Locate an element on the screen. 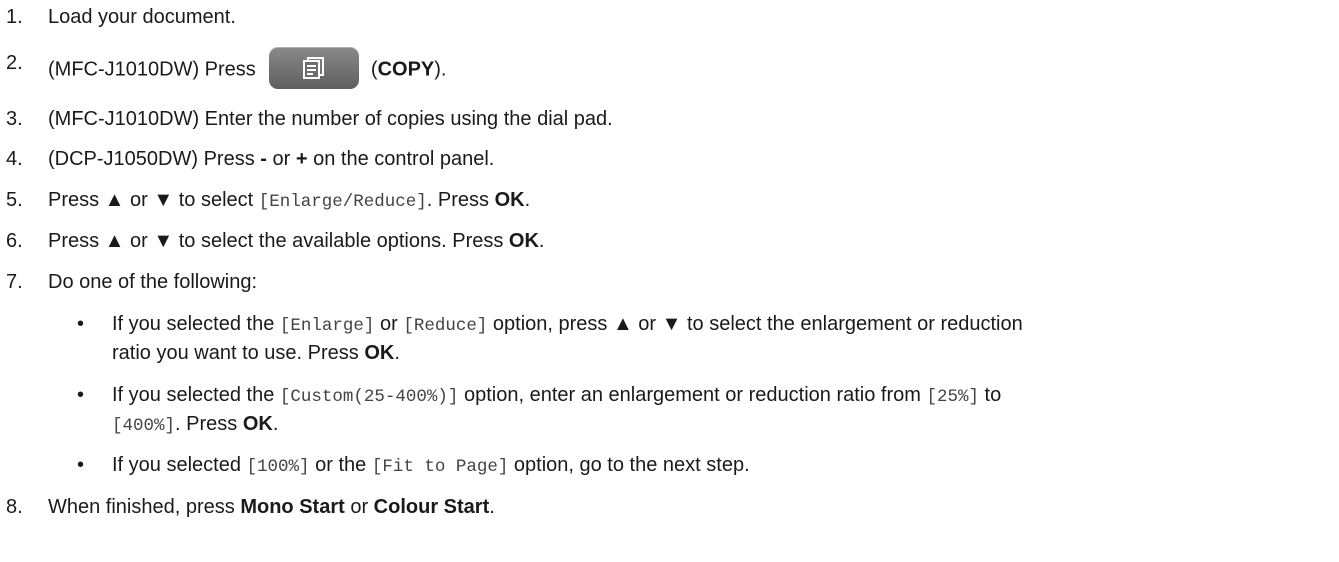 The image size is (1339, 562). step-number: 5. is located at coordinates (14, 200).